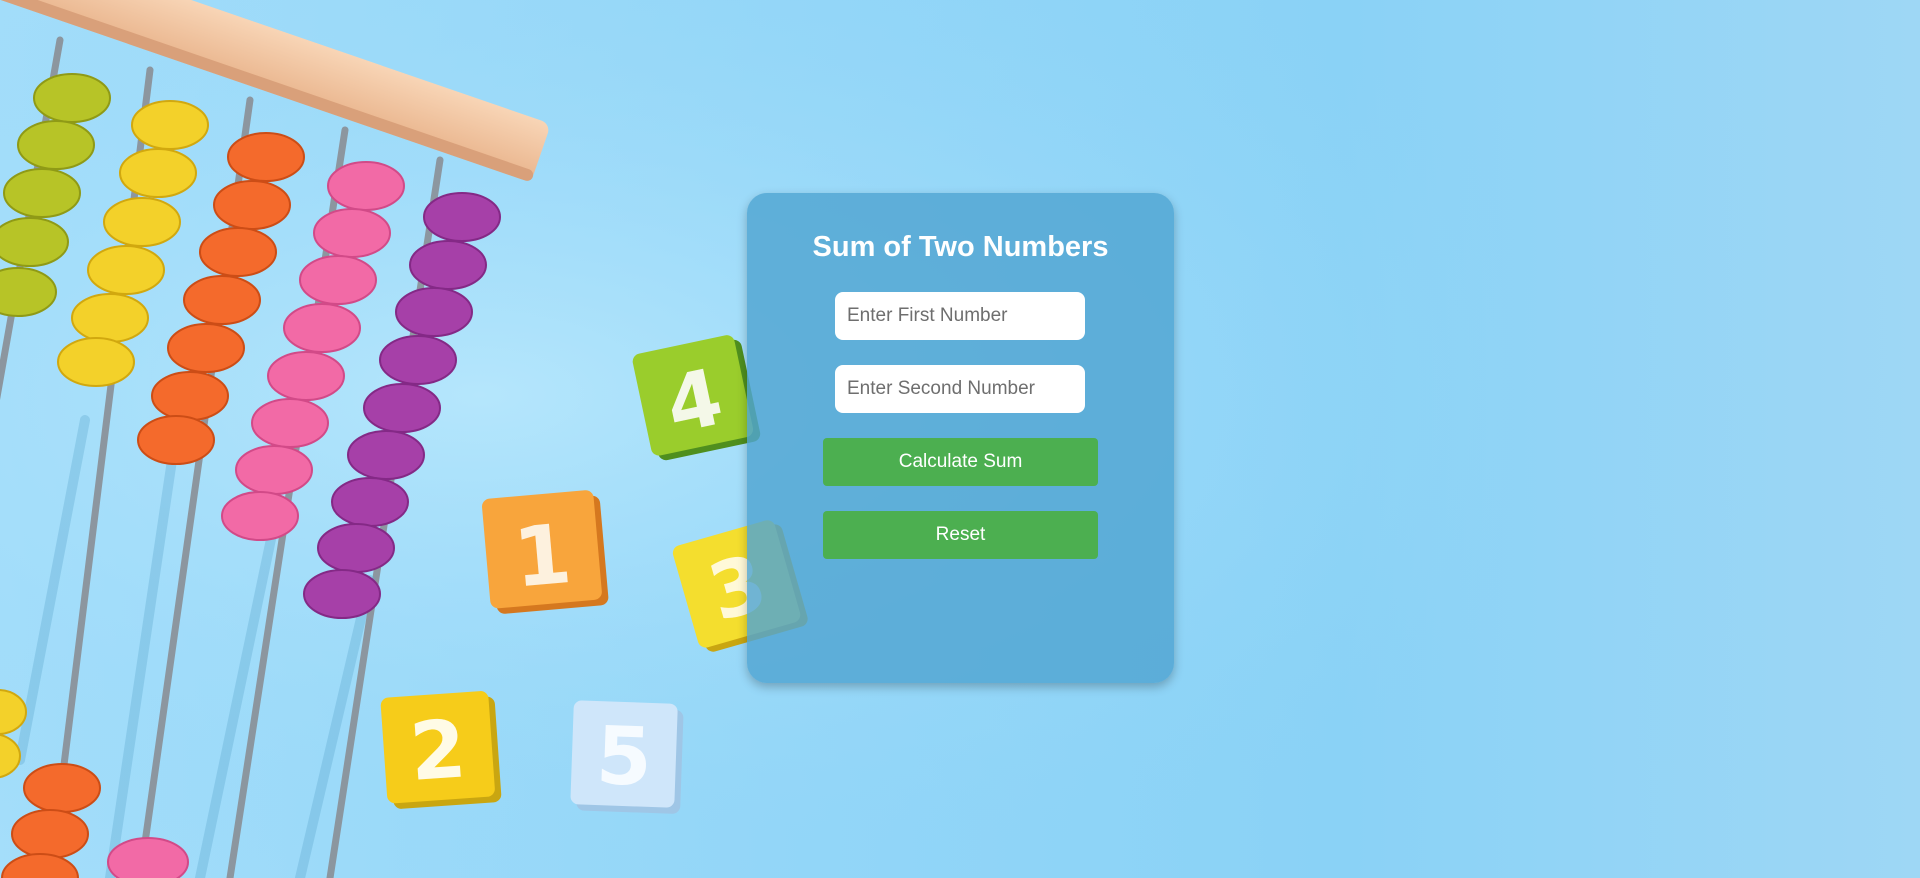 Image resolution: width=1920 pixels, height=878 pixels. What do you see at coordinates (960, 316) in the screenshot?
I see `first-number-input` at bounding box center [960, 316].